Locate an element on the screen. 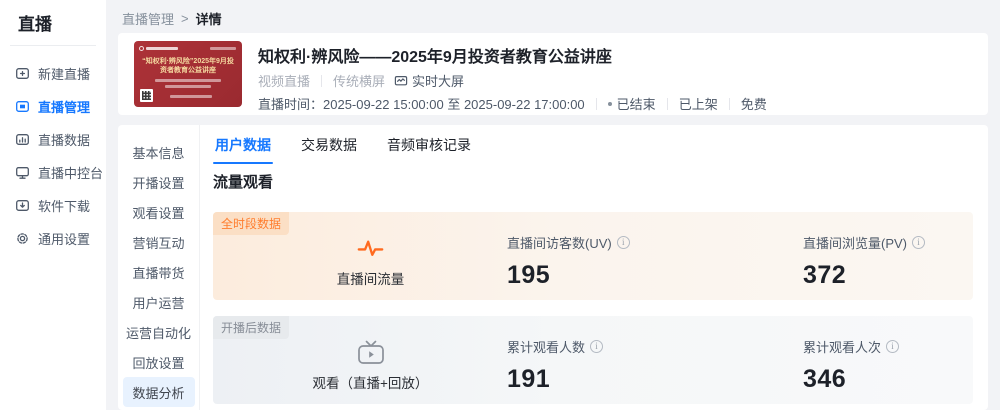 The image size is (1000, 410). metric-value: 195 is located at coordinates (529, 275).